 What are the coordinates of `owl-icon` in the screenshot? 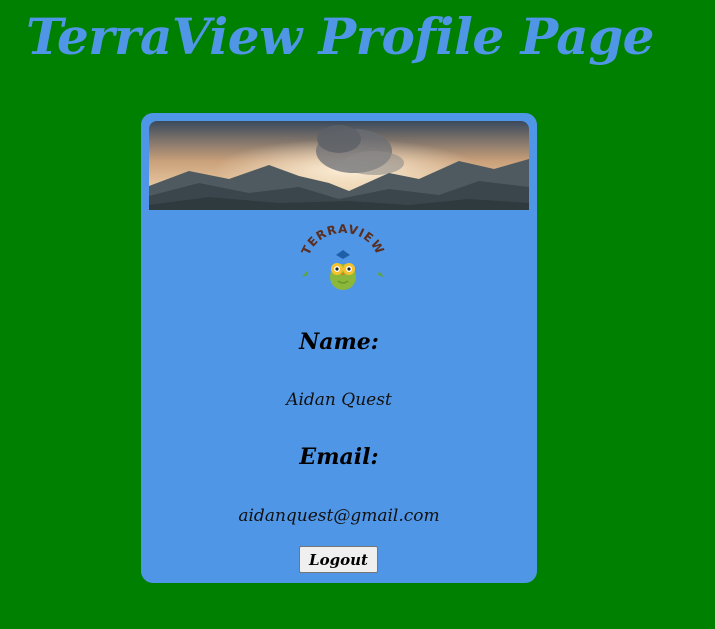 It's located at (343, 270).